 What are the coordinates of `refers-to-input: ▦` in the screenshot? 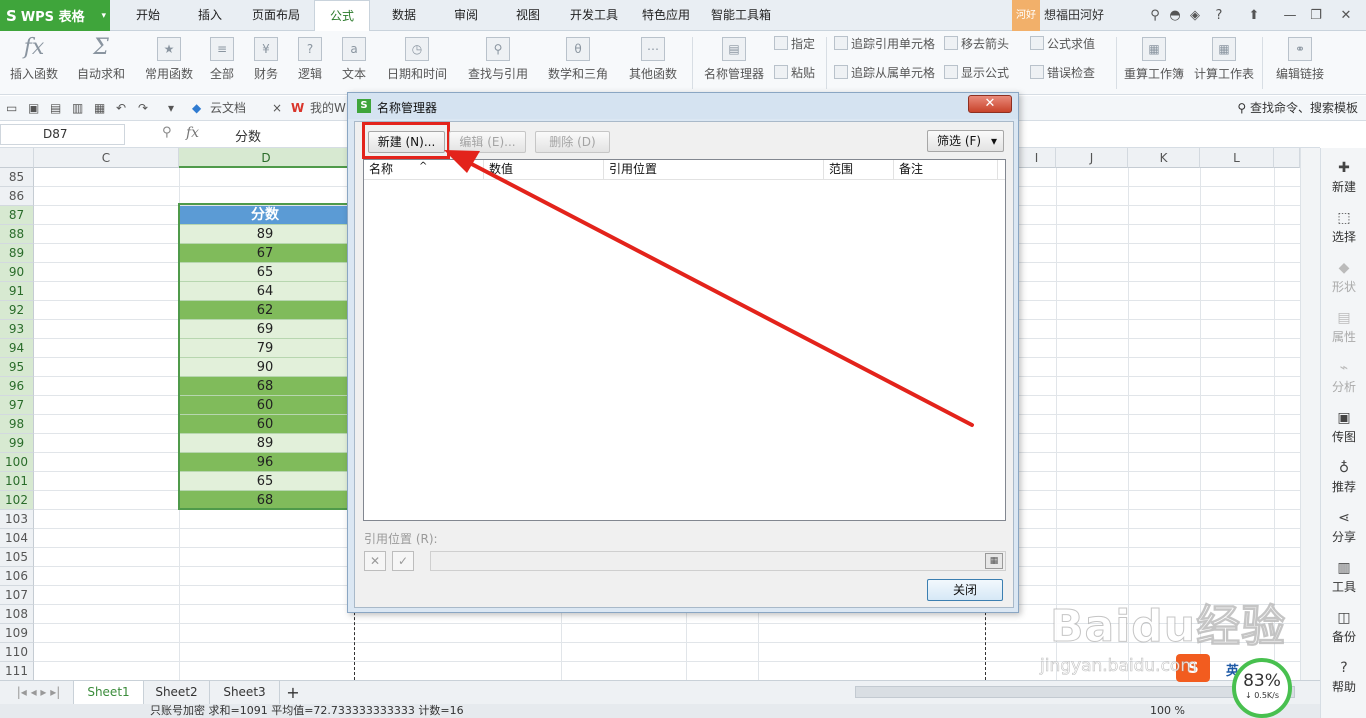 It's located at (718, 561).